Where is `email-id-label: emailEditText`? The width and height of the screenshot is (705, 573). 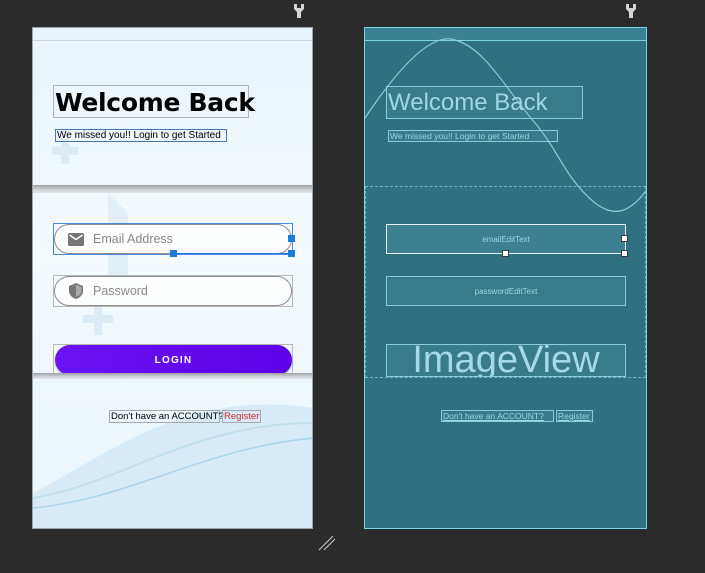 email-id-label: emailEditText is located at coordinates (506, 239).